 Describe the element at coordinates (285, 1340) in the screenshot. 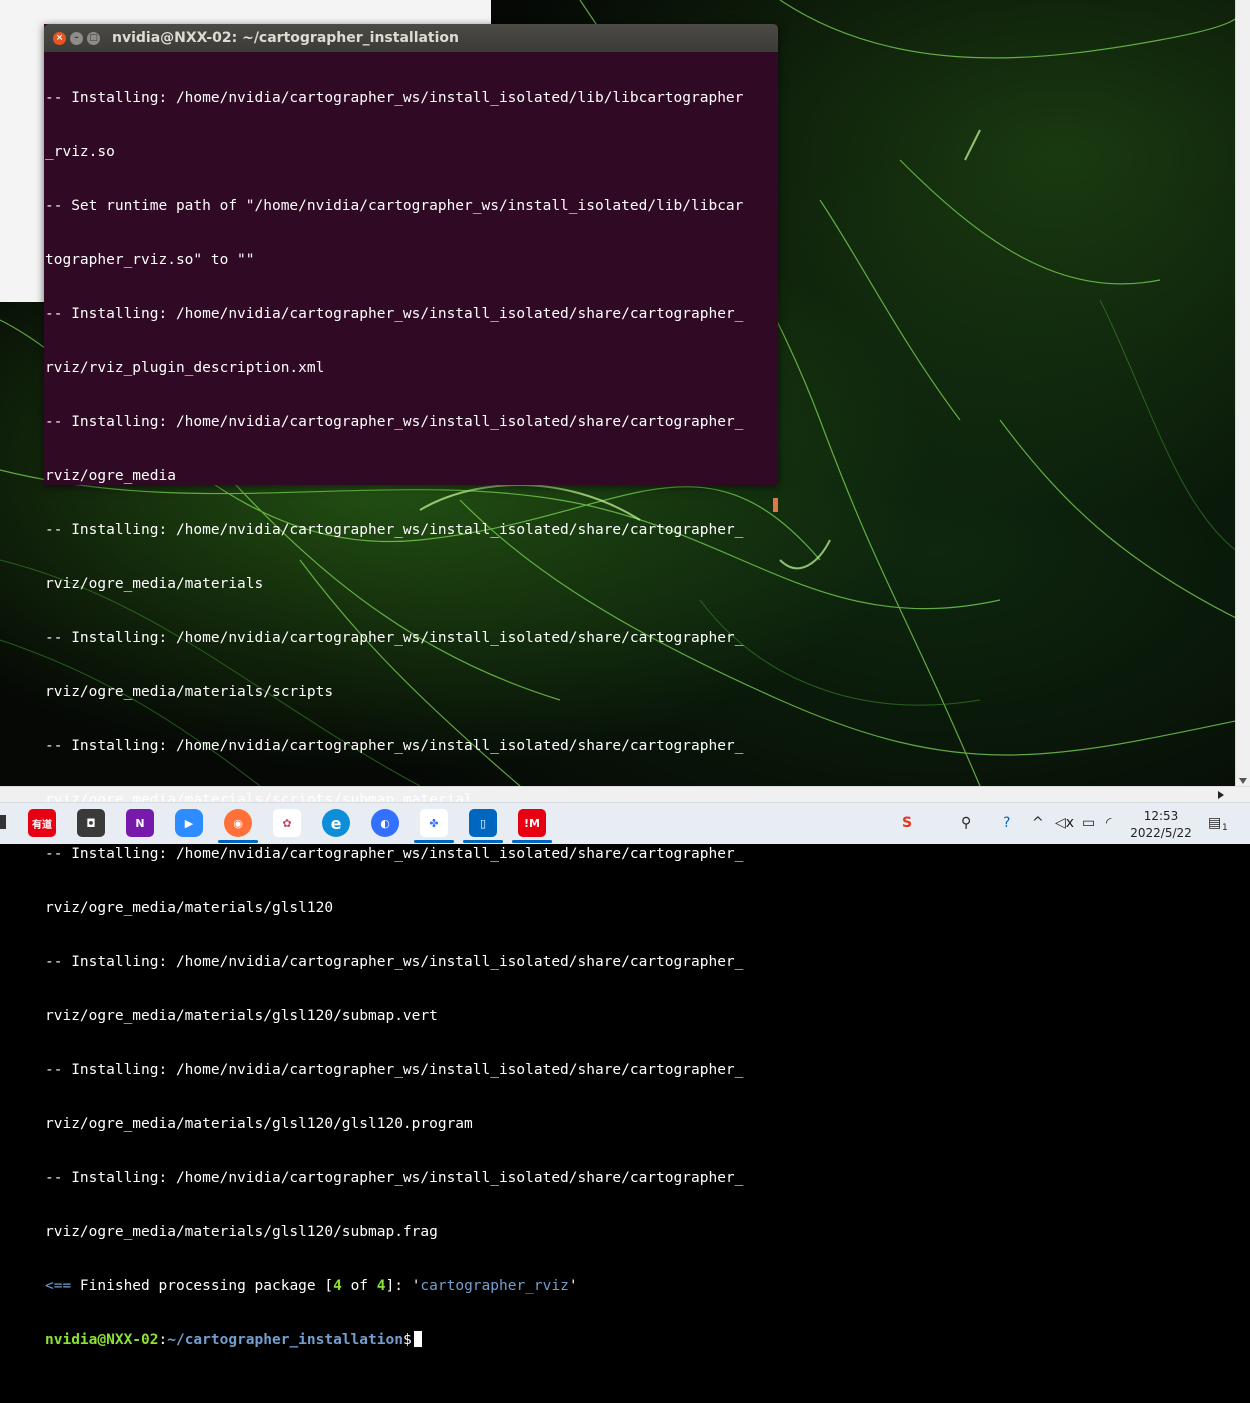

I see `prompt-path: ~/cartographer_installation` at that location.